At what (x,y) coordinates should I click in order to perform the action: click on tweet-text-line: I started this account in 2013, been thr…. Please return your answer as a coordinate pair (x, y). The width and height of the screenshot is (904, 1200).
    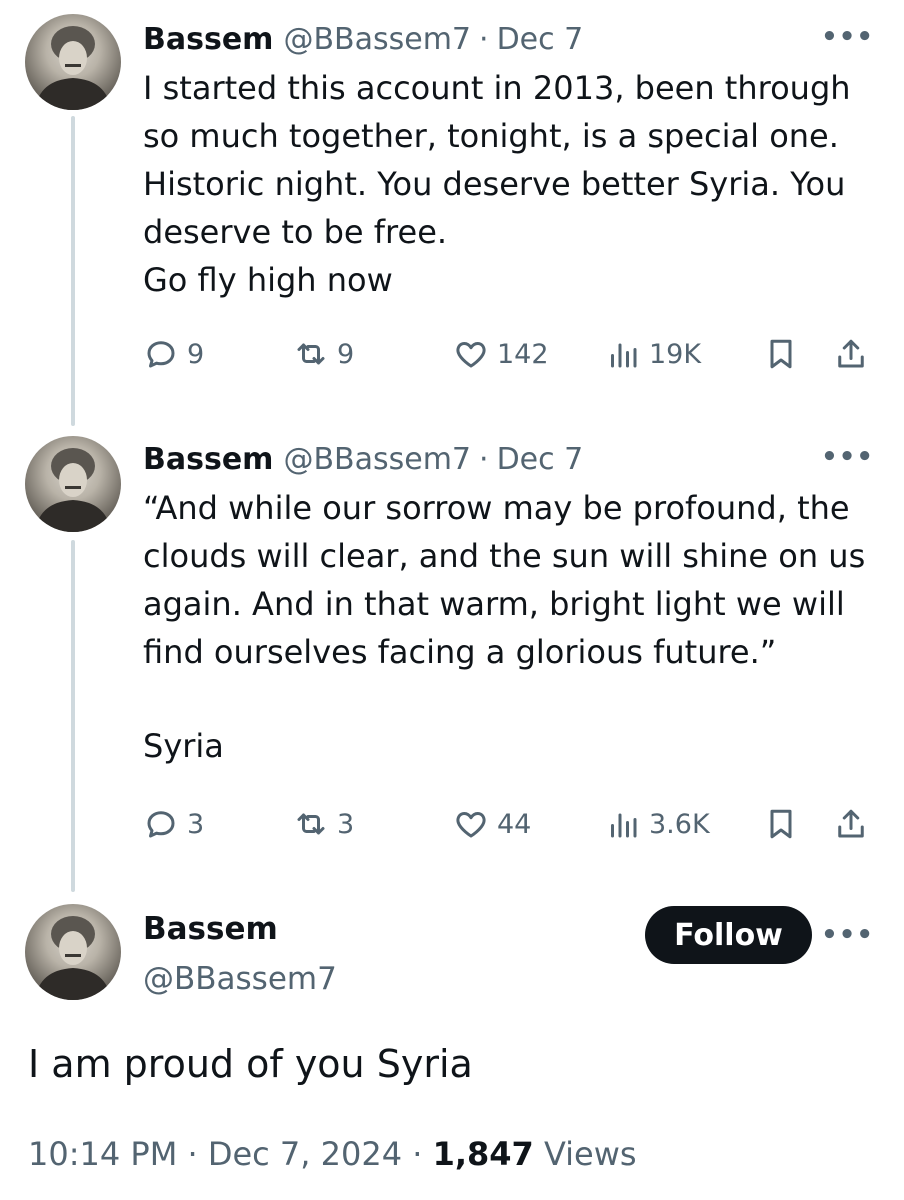
    Looking at the image, I should click on (497, 88).